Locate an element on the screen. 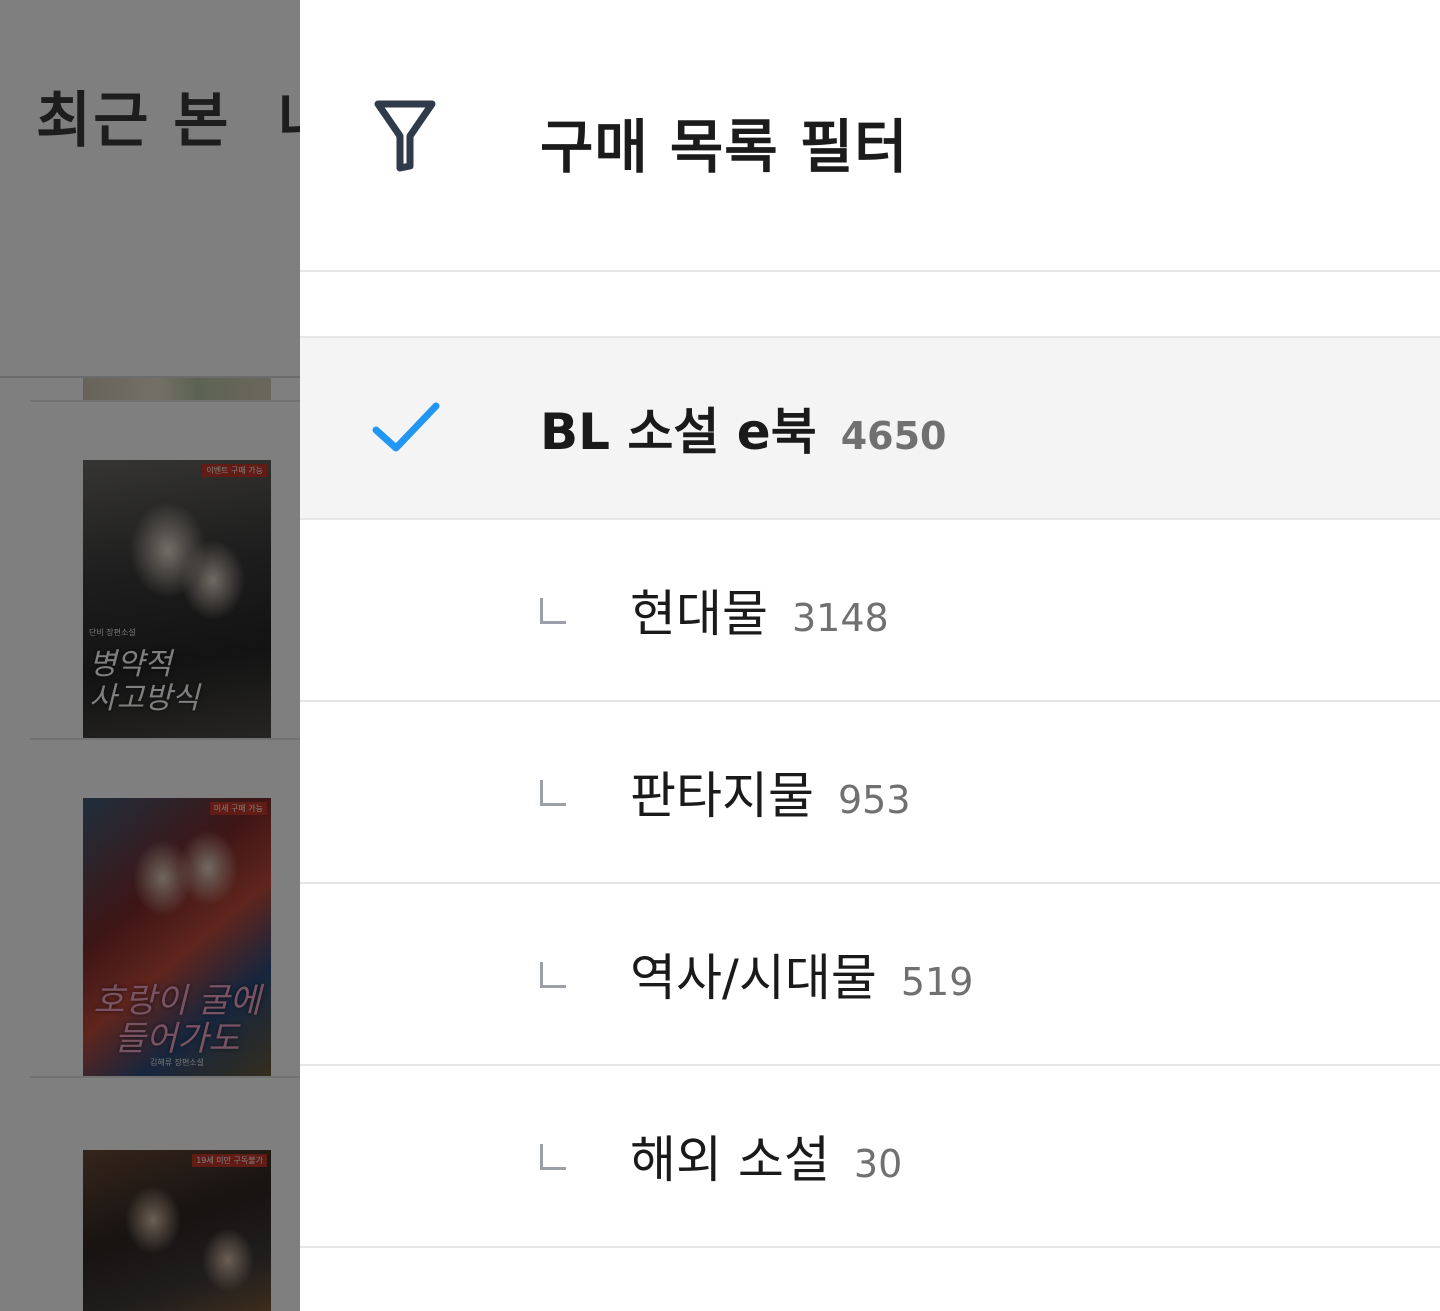 The width and height of the screenshot is (1440, 1311). filter-option-fantasy: 판타지물 953 is located at coordinates (870, 792).